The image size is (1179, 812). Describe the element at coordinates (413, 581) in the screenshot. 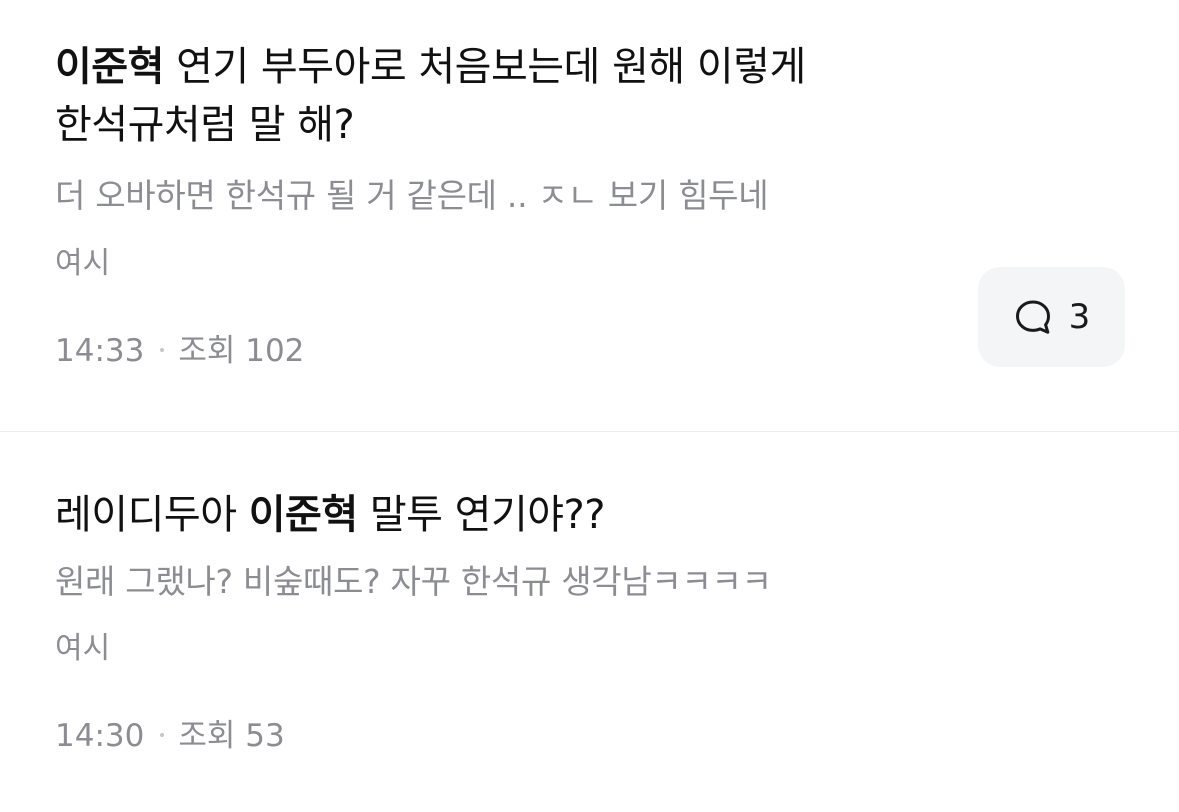

I see `post-snippet: 원래 그랬나? 비숲때도? 자꾸 한석규 생각남ㅋㅋㅋㅋ` at that location.